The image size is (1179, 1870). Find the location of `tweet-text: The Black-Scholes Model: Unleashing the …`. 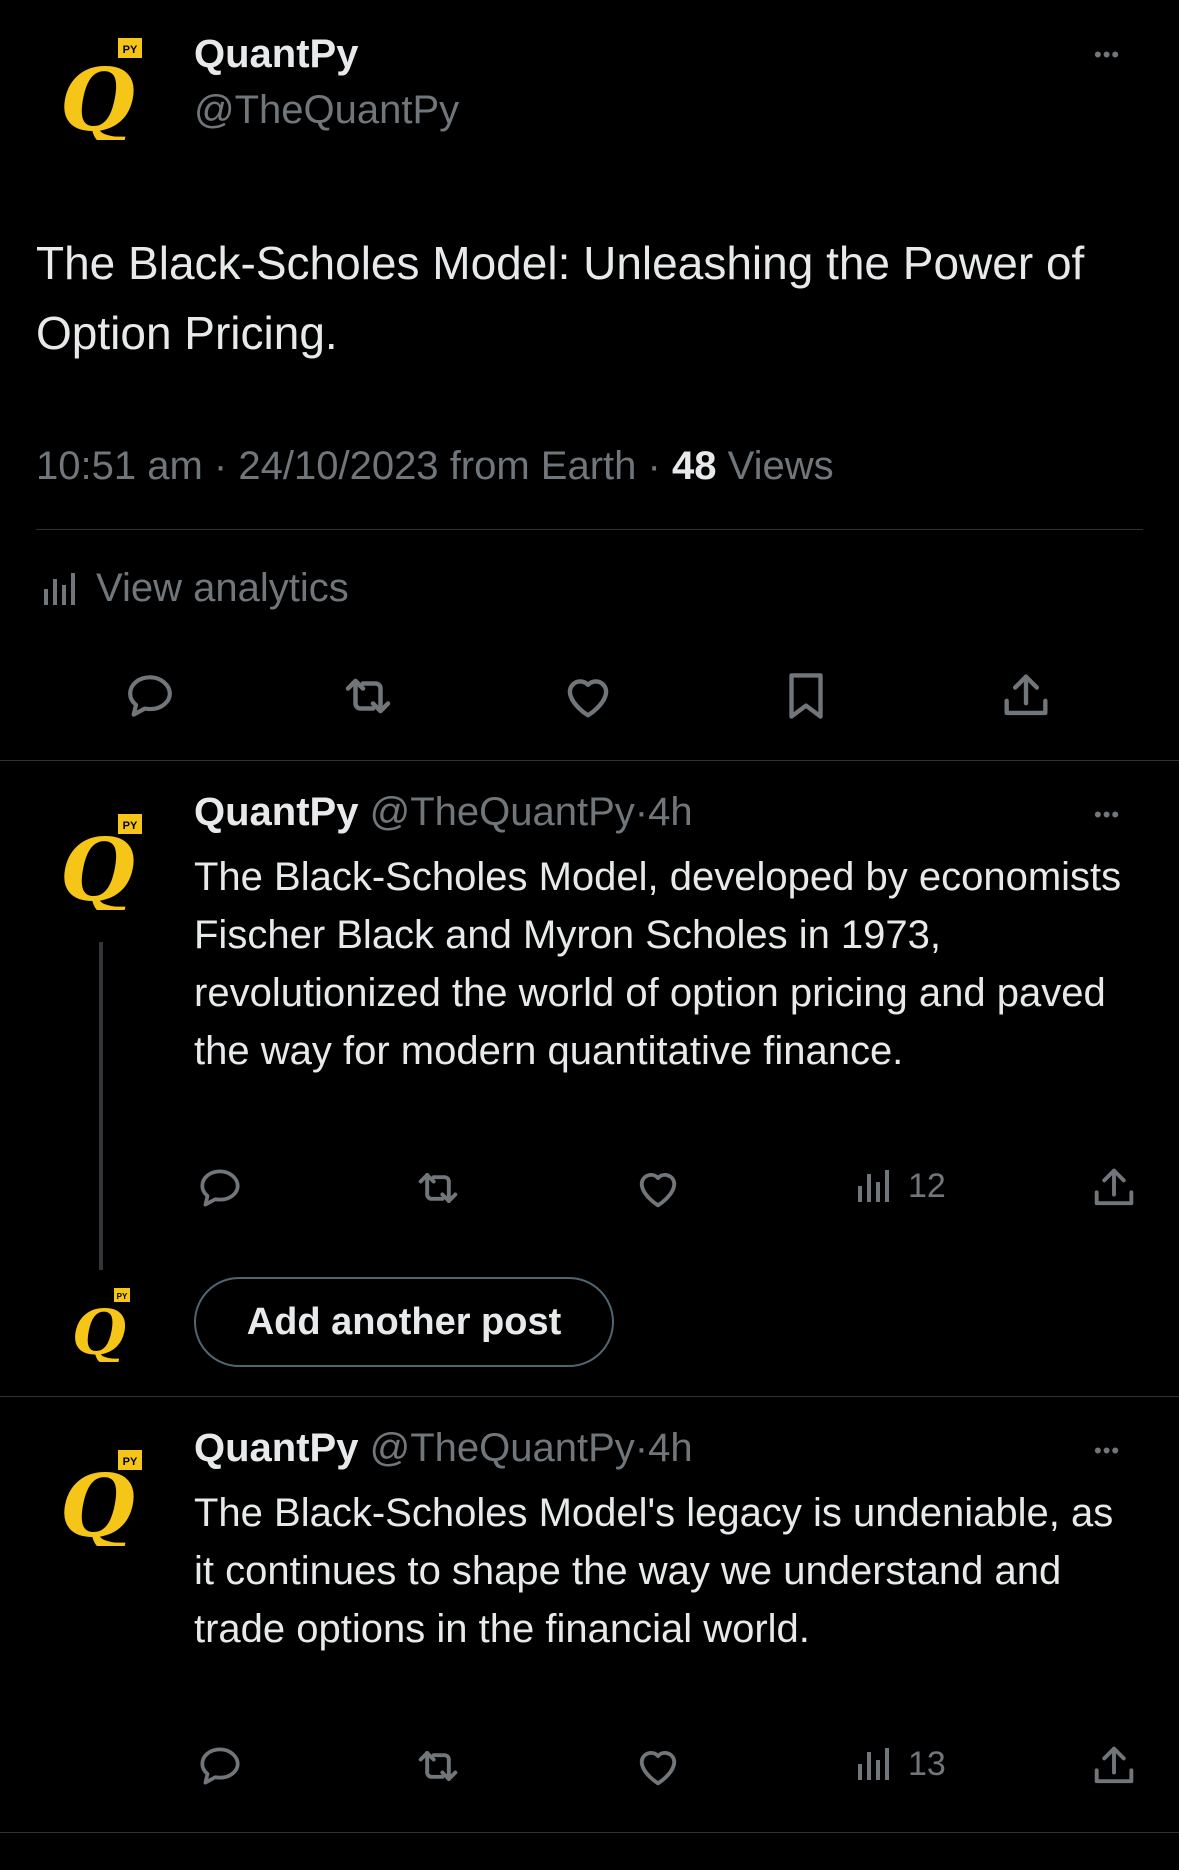

tweet-text: The Black-Scholes Model: Unleashing the … is located at coordinates (560, 298).